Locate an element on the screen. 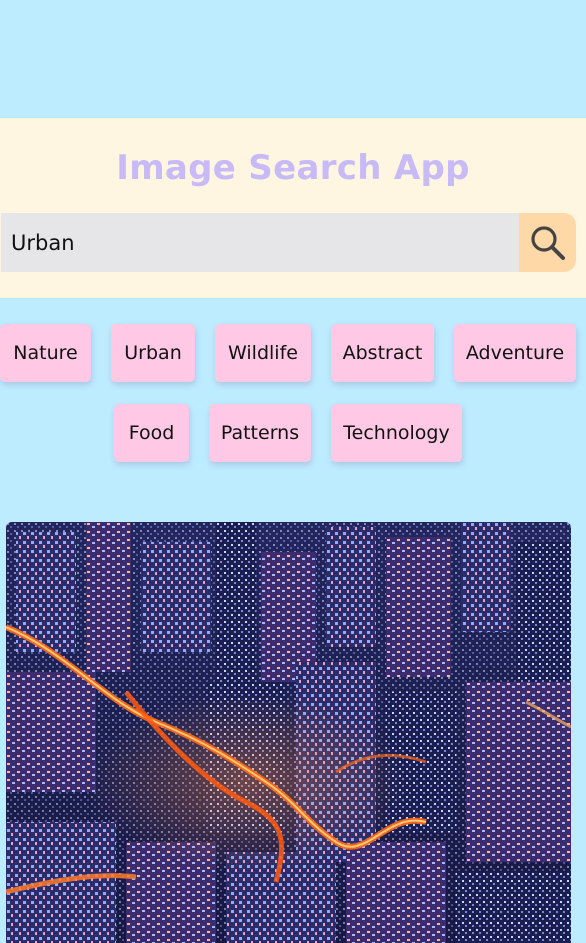 The height and width of the screenshot is (943, 586). category-button-abstract: Abstract is located at coordinates (382, 353).